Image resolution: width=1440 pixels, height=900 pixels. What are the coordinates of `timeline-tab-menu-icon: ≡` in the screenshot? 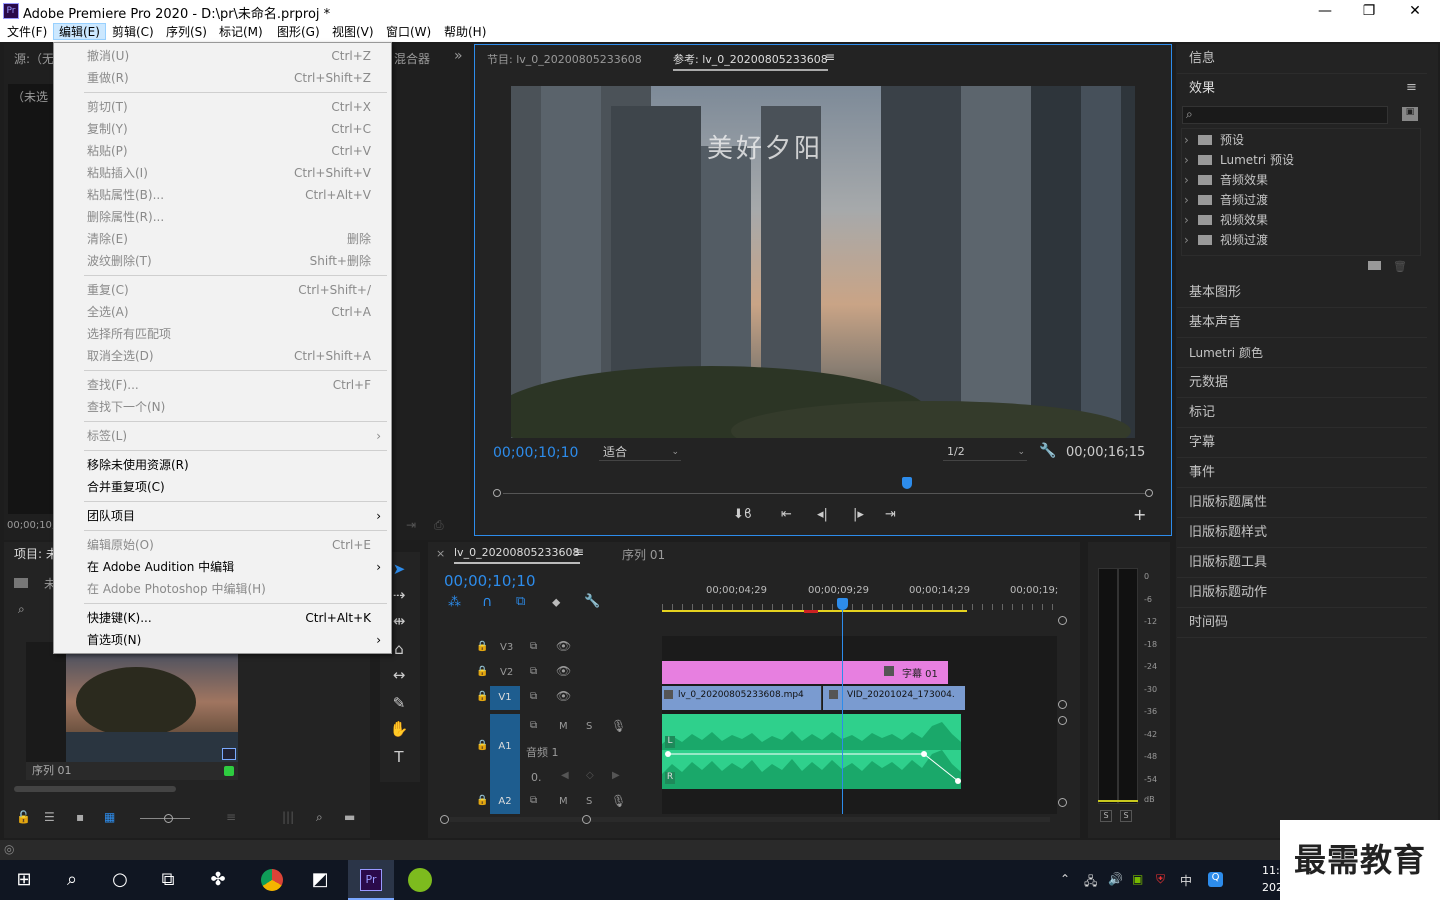 It's located at (579, 552).